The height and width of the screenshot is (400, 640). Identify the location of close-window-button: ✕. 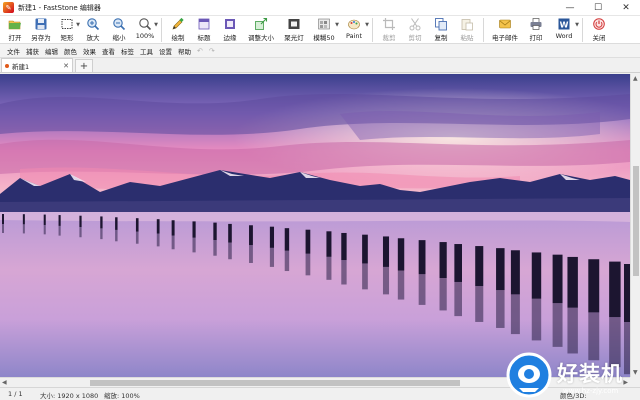
(626, 8).